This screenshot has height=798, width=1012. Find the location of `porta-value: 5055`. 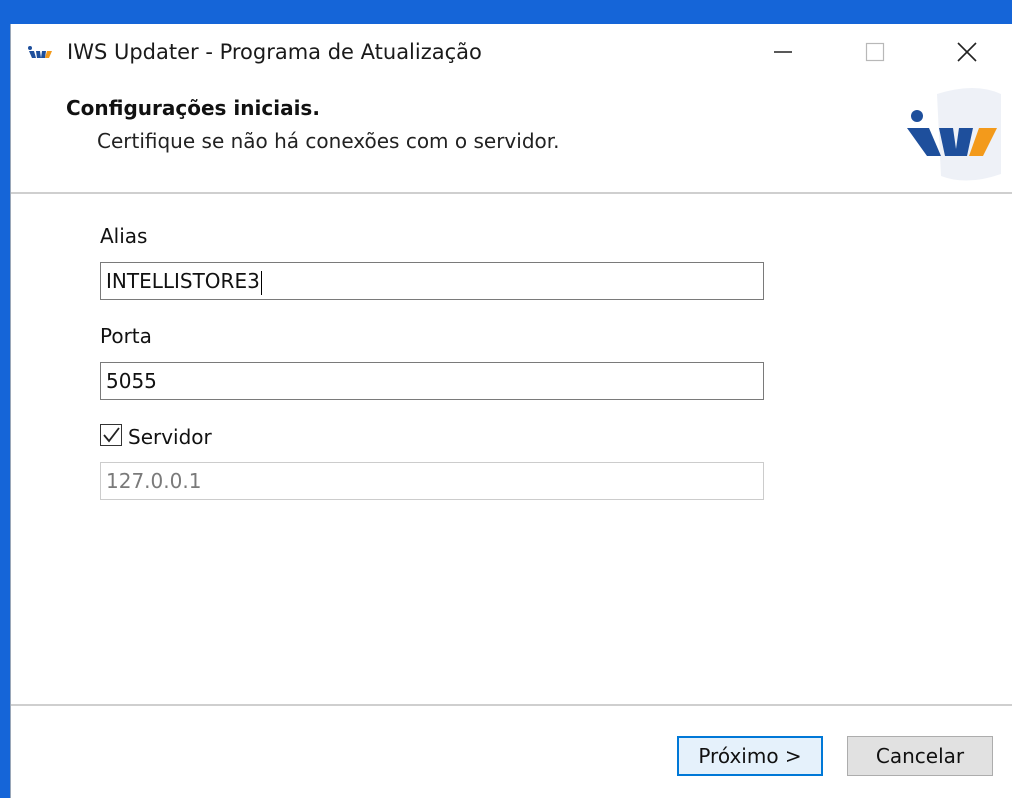

porta-value: 5055 is located at coordinates (131, 381).